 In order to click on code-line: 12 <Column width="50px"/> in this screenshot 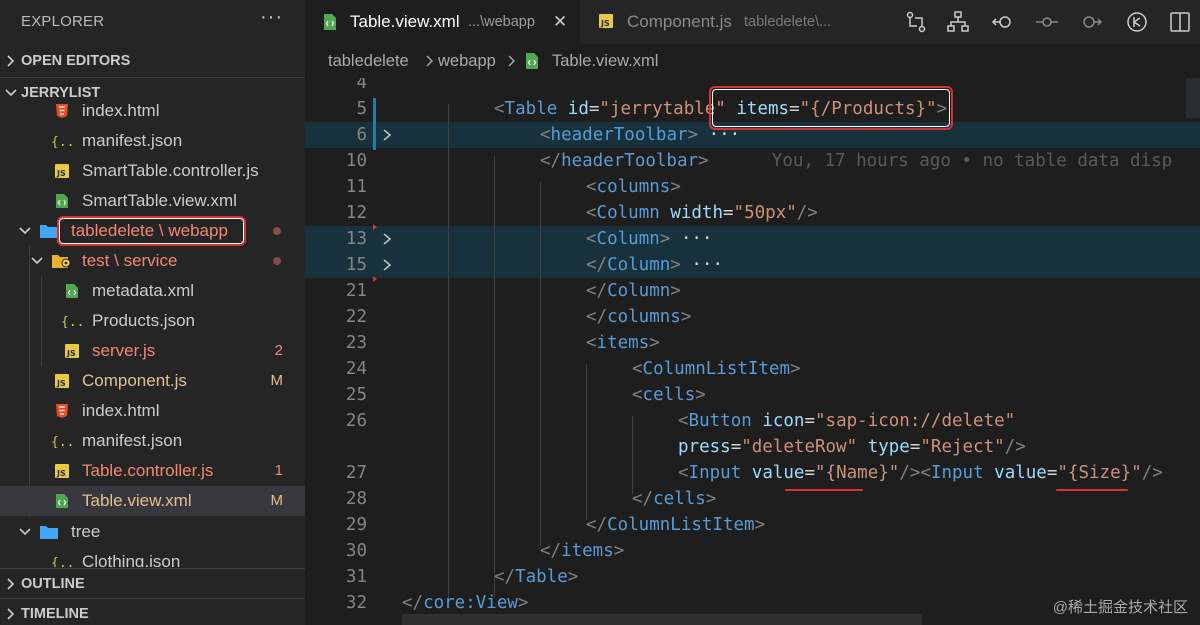, I will do `click(752, 213)`.